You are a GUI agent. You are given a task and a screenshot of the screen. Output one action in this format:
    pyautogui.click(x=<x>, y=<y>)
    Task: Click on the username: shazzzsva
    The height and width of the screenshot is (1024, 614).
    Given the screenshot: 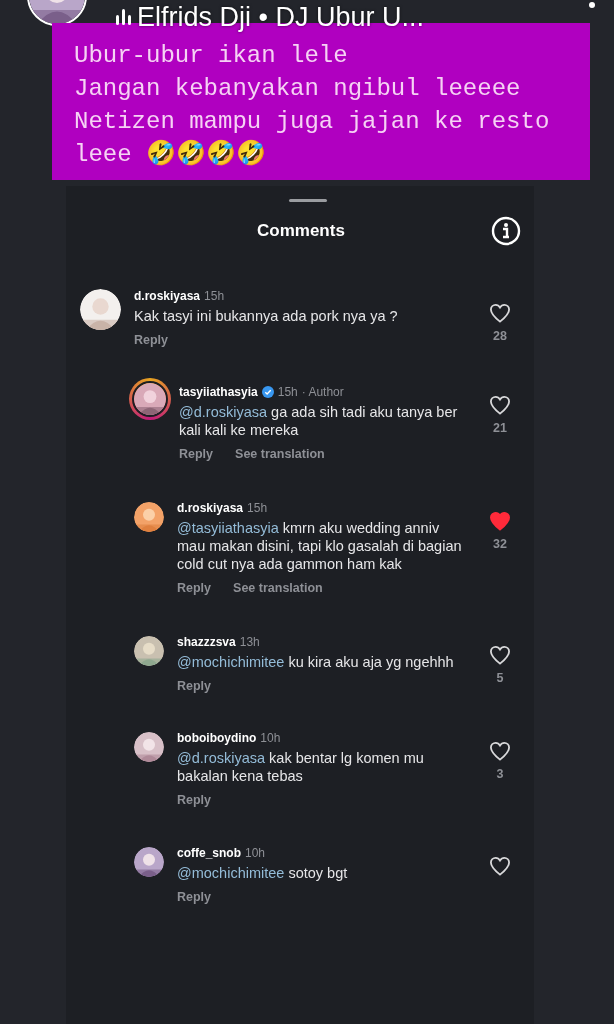 What is the action you would take?
    pyautogui.click(x=206, y=642)
    